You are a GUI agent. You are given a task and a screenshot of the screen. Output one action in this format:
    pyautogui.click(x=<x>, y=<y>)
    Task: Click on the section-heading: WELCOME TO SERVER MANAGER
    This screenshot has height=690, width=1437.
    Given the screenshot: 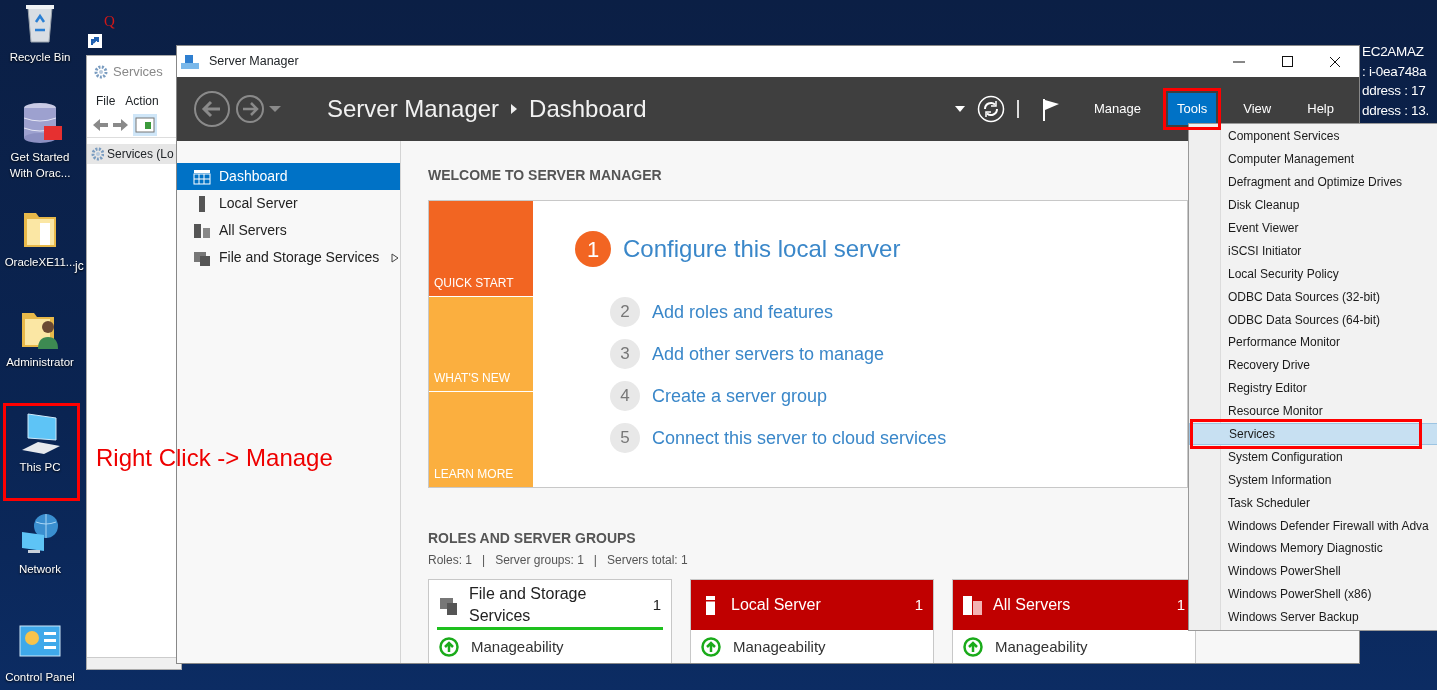 What is the action you would take?
    pyautogui.click(x=545, y=175)
    